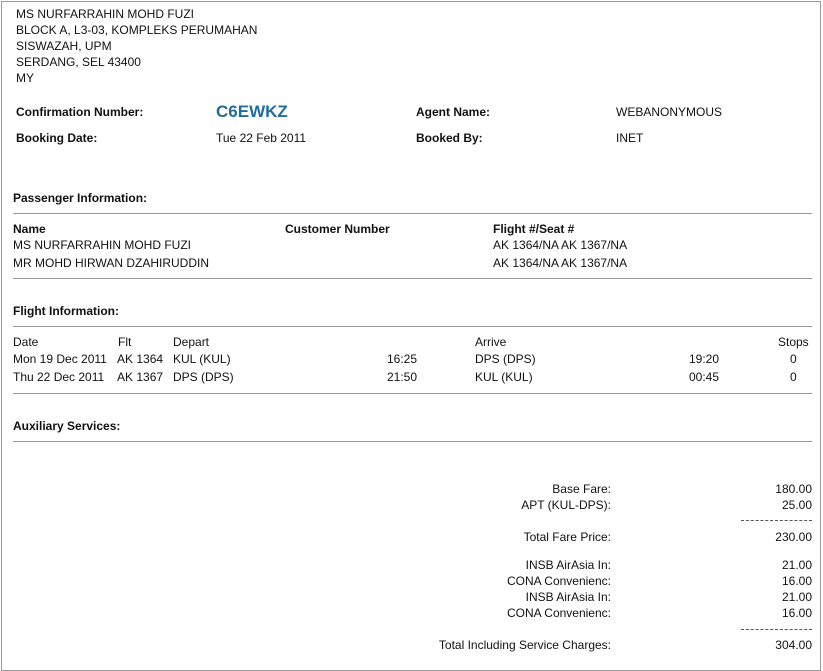 Image resolution: width=823 pixels, height=671 pixels. I want to click on arrive-time: 00:45, so click(704, 377).